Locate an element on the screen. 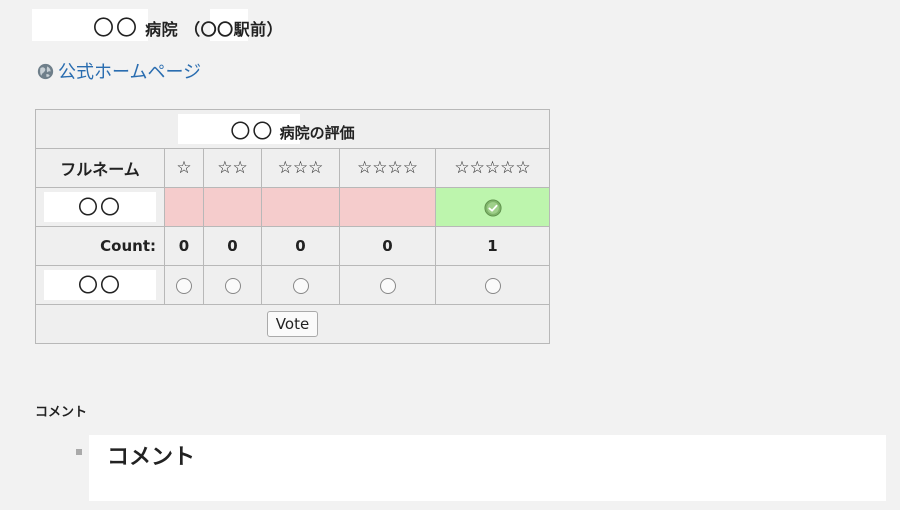 The width and height of the screenshot is (900, 510). hospital-name: 〇〇 is located at coordinates (116, 28).